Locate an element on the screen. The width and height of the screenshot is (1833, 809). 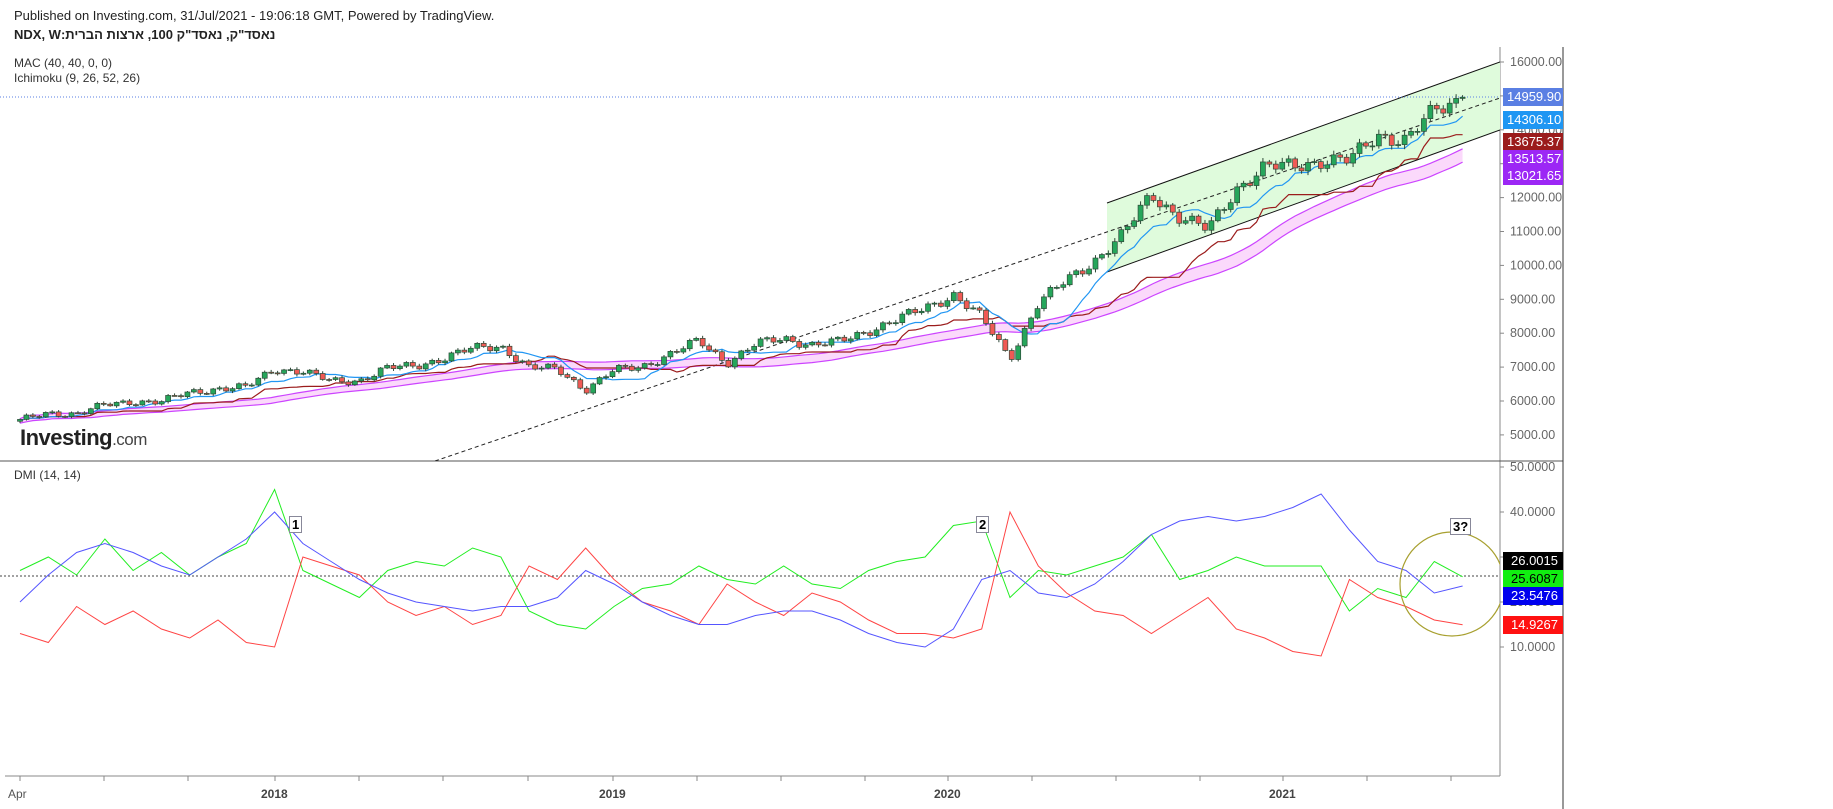
plus-di-line is located at coordinates (741, 559).